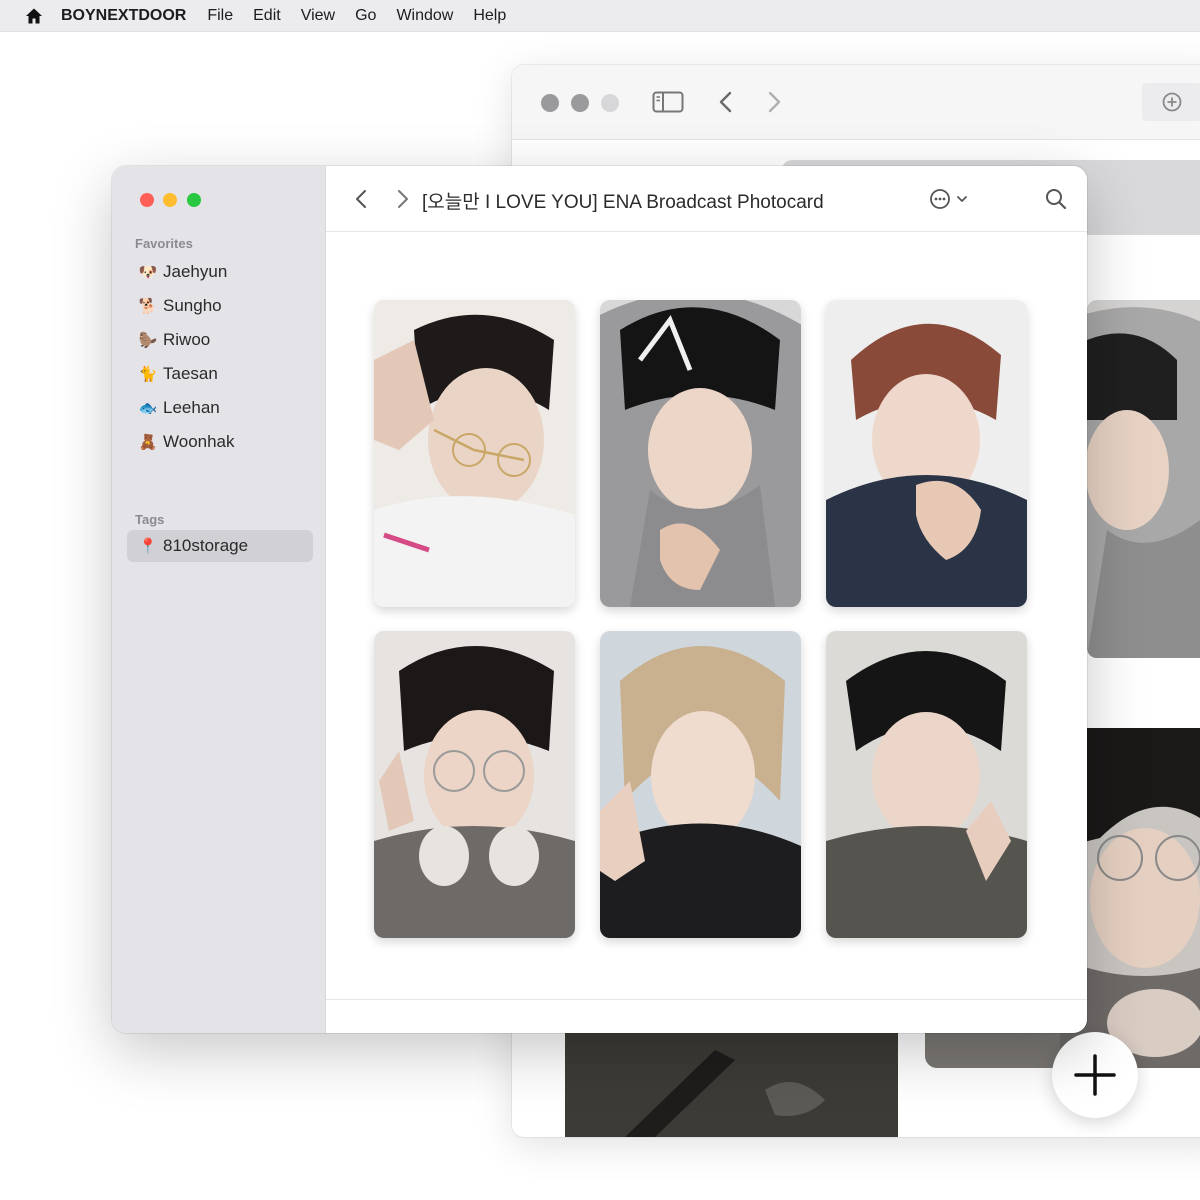  Describe the element at coordinates (191, 407) in the screenshot. I see `sidebar-item-label: Leehan` at that location.